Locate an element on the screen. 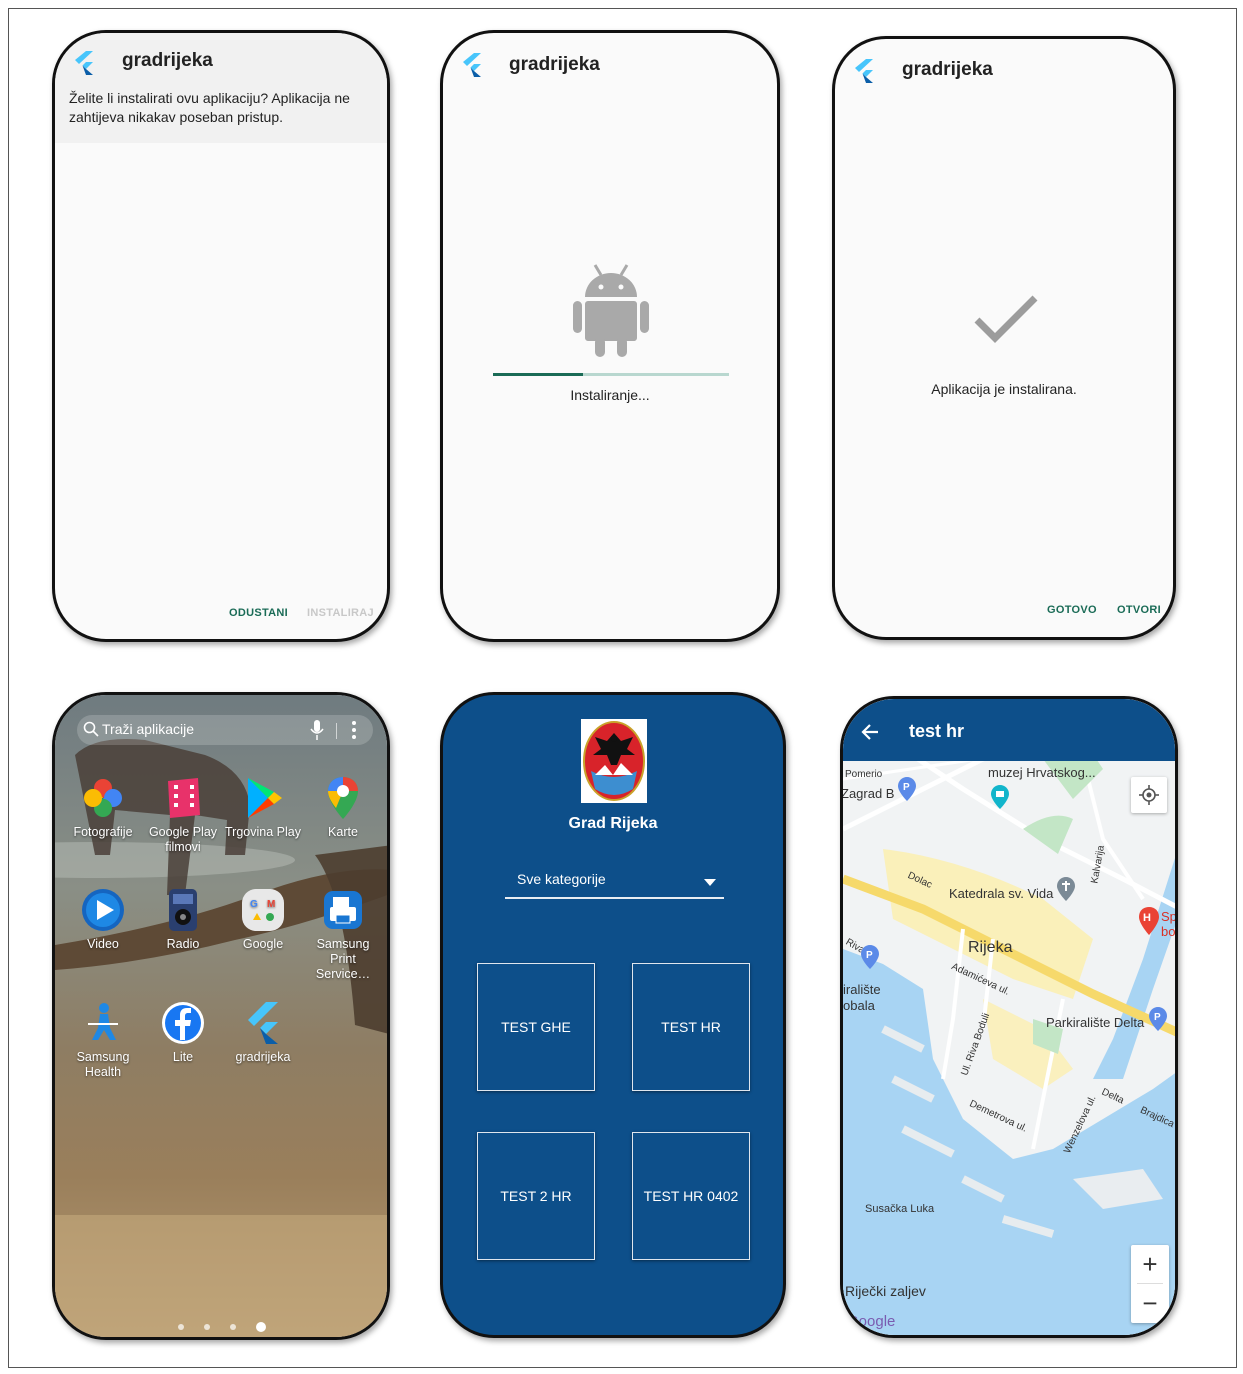 The width and height of the screenshot is (1243, 1374). hospital-pin-icon: H is located at coordinates (1149, 921).